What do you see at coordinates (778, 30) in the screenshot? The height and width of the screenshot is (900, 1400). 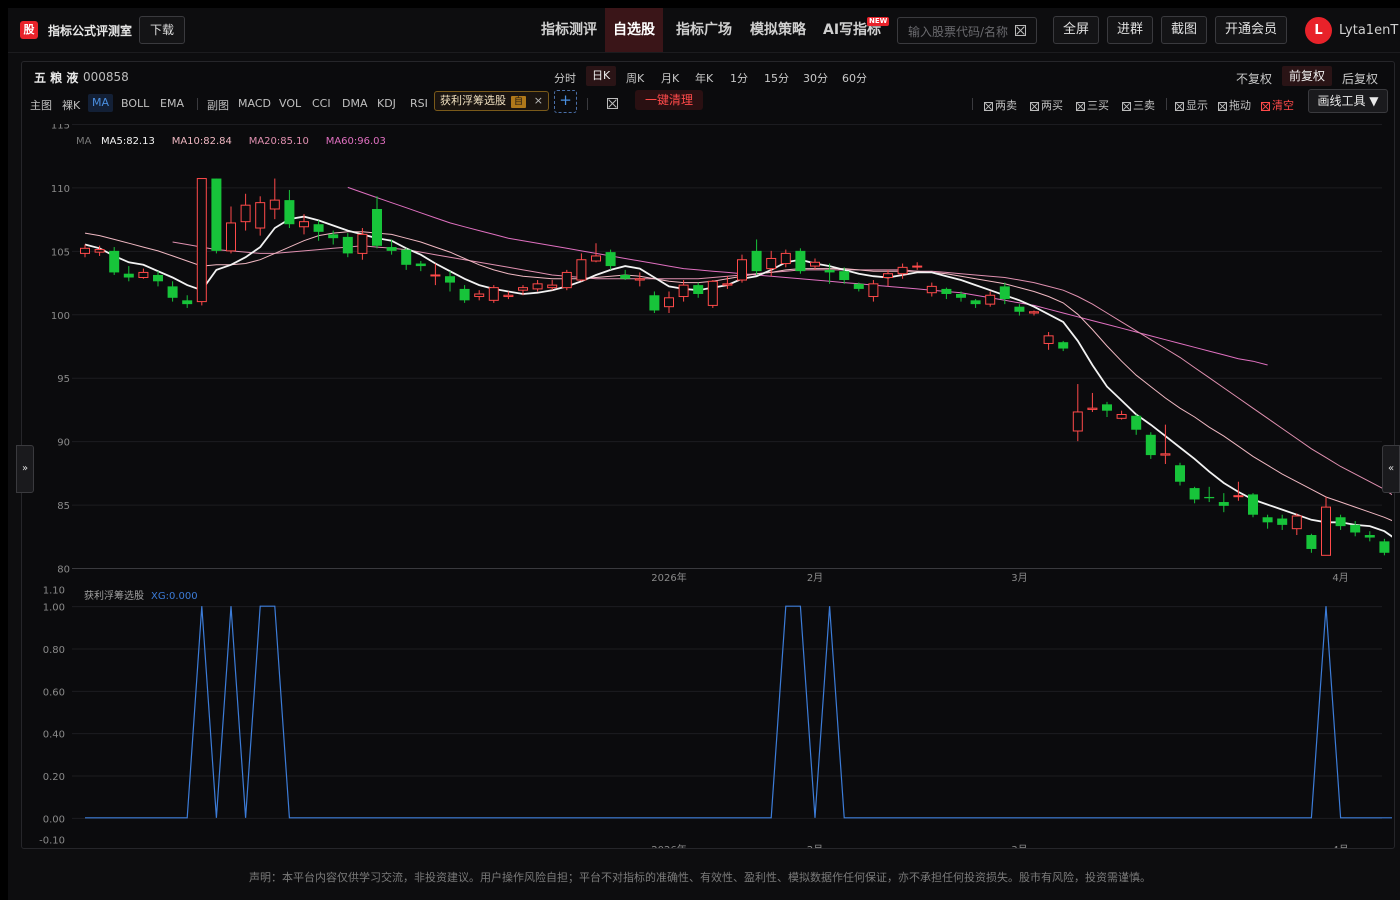 I see `nav-simulated-strategy: 模拟策略` at bounding box center [778, 30].